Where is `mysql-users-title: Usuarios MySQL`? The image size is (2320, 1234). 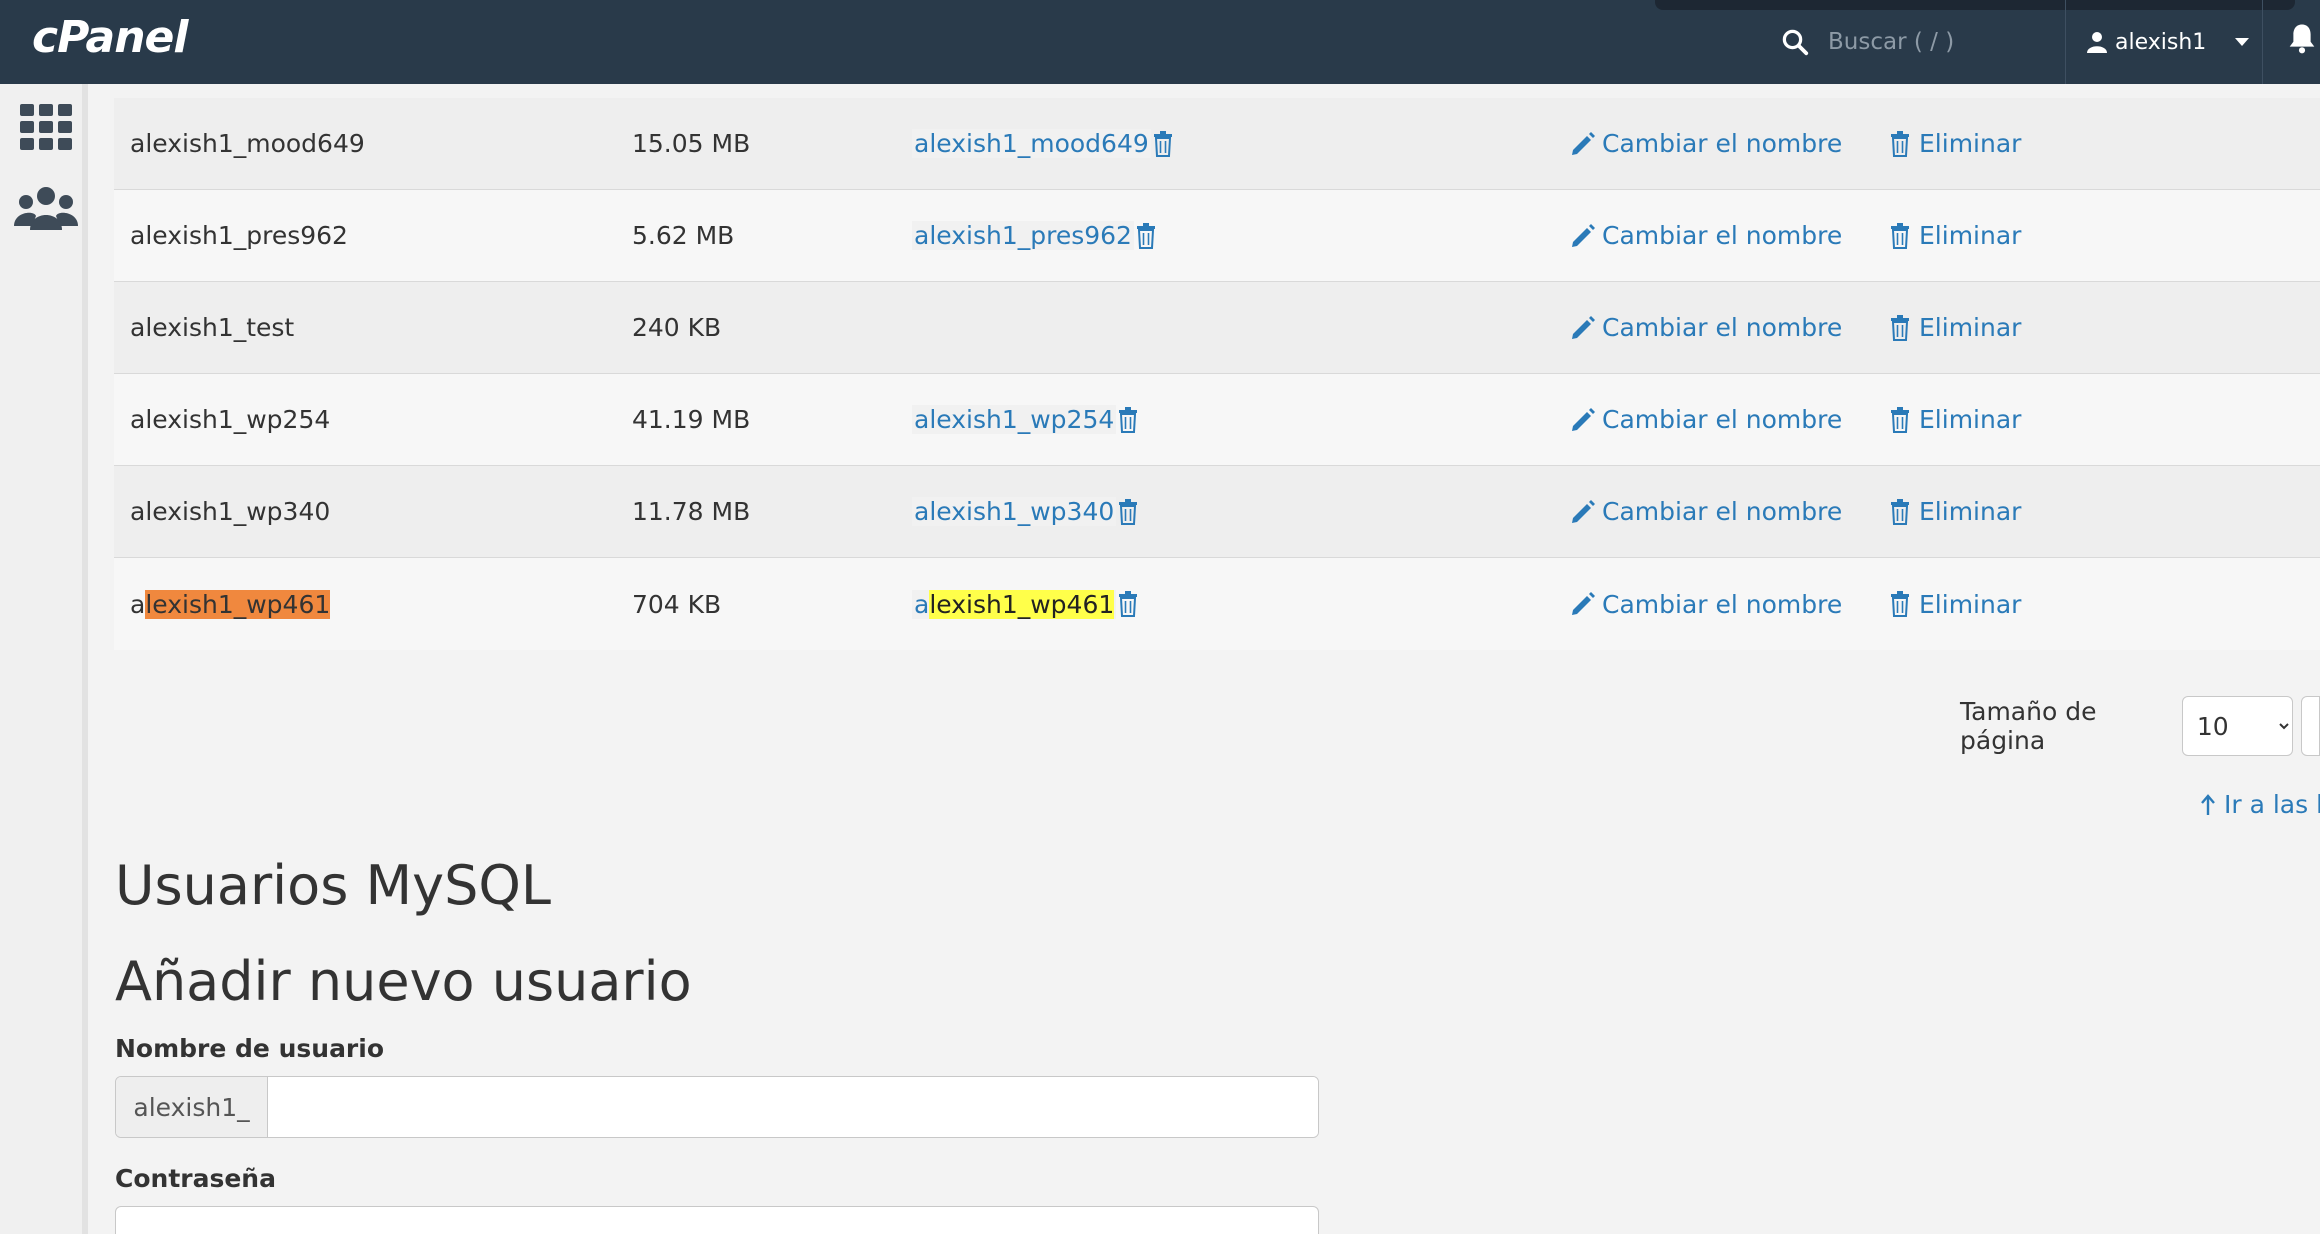
mysql-users-title: Usuarios MySQL is located at coordinates (333, 885).